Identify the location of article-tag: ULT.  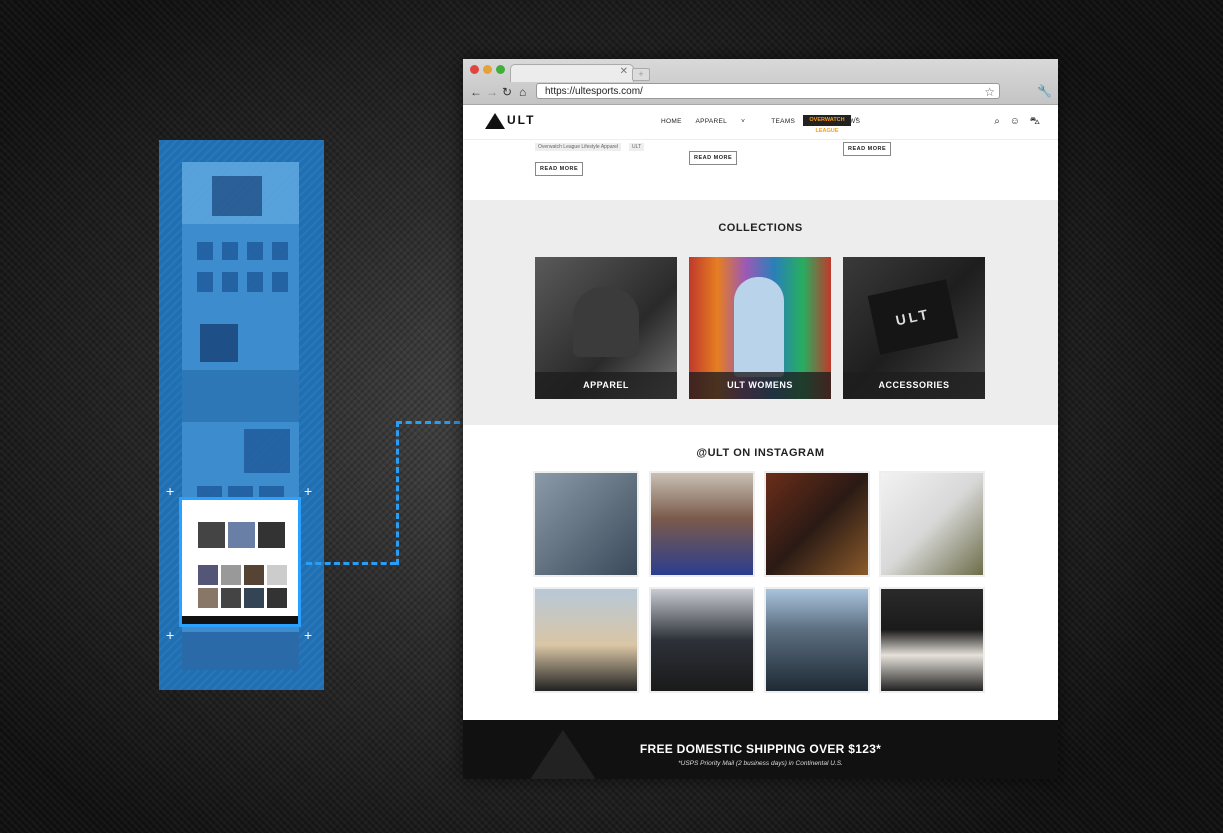
(637, 147).